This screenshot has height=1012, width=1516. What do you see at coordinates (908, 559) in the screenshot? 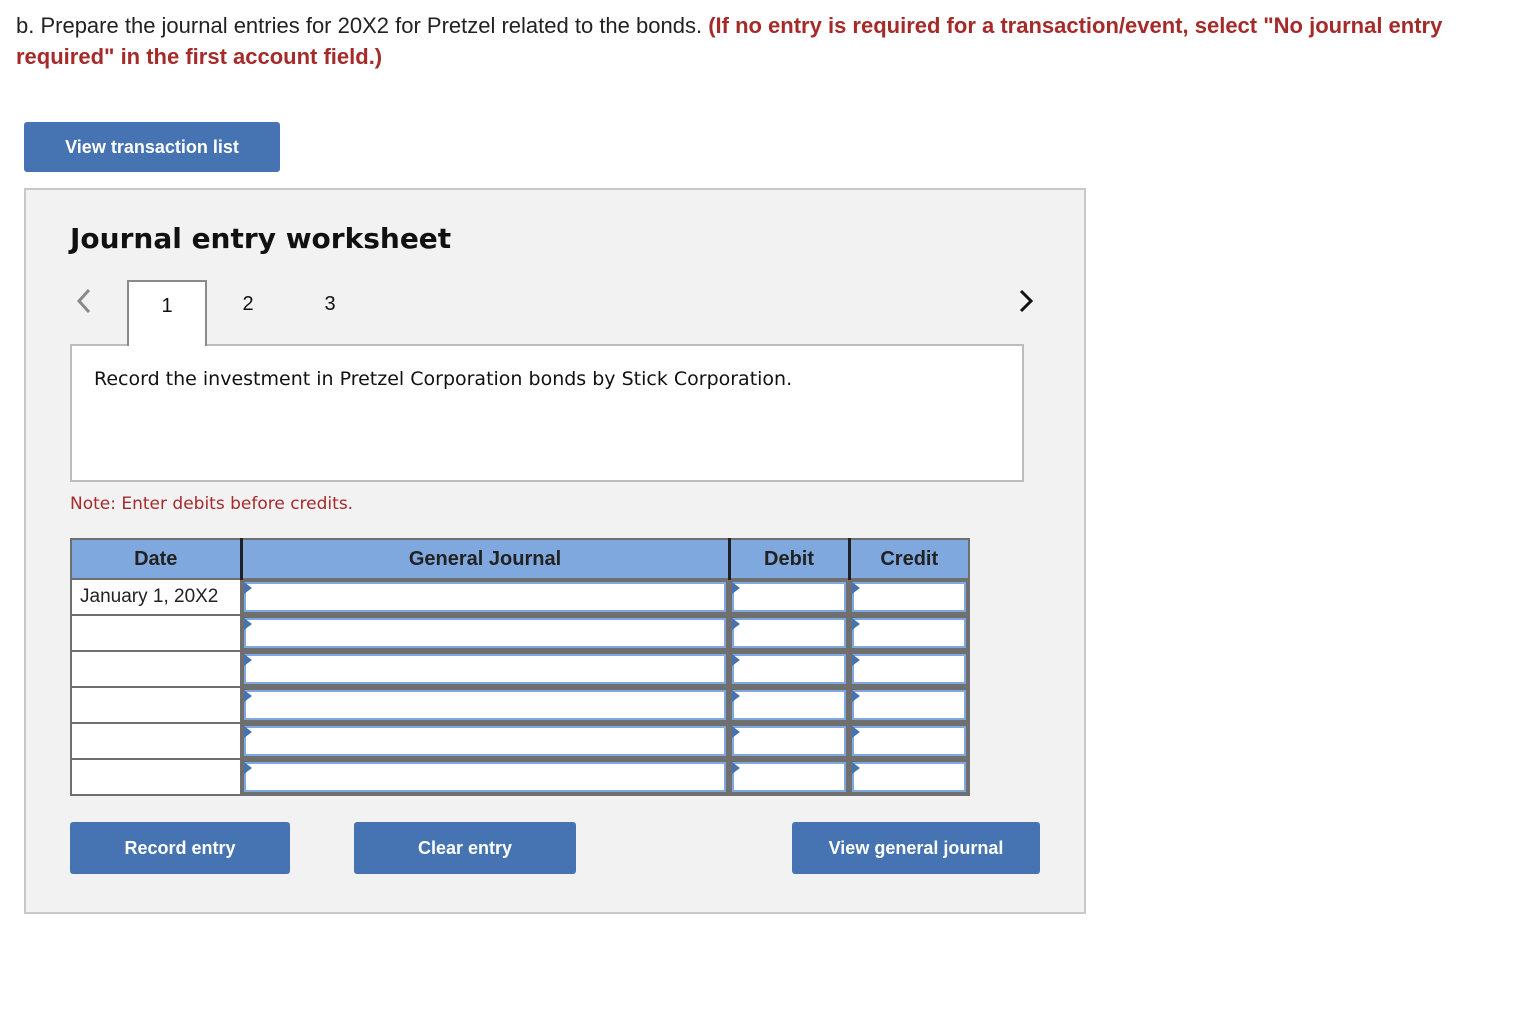
I see `header-credit: Credit` at bounding box center [908, 559].